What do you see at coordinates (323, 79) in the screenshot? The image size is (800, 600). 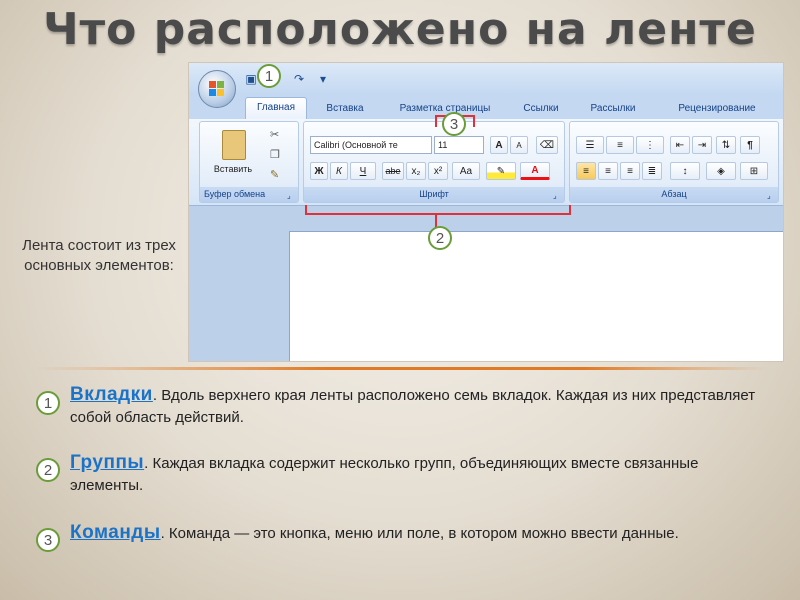 I see `qat-dropdown-icon: ▾` at bounding box center [323, 79].